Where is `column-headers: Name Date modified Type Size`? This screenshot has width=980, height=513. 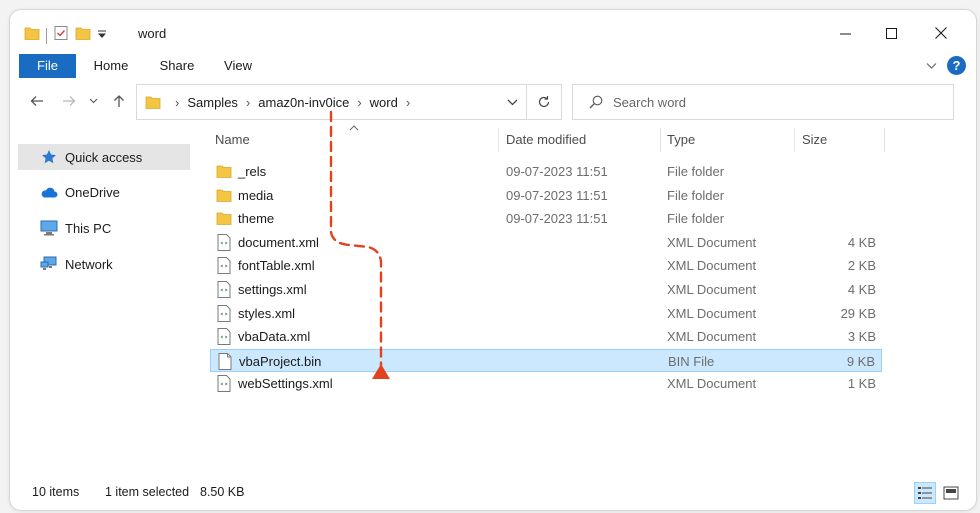
column-headers: Name Date modified Type Size is located at coordinates (550, 139).